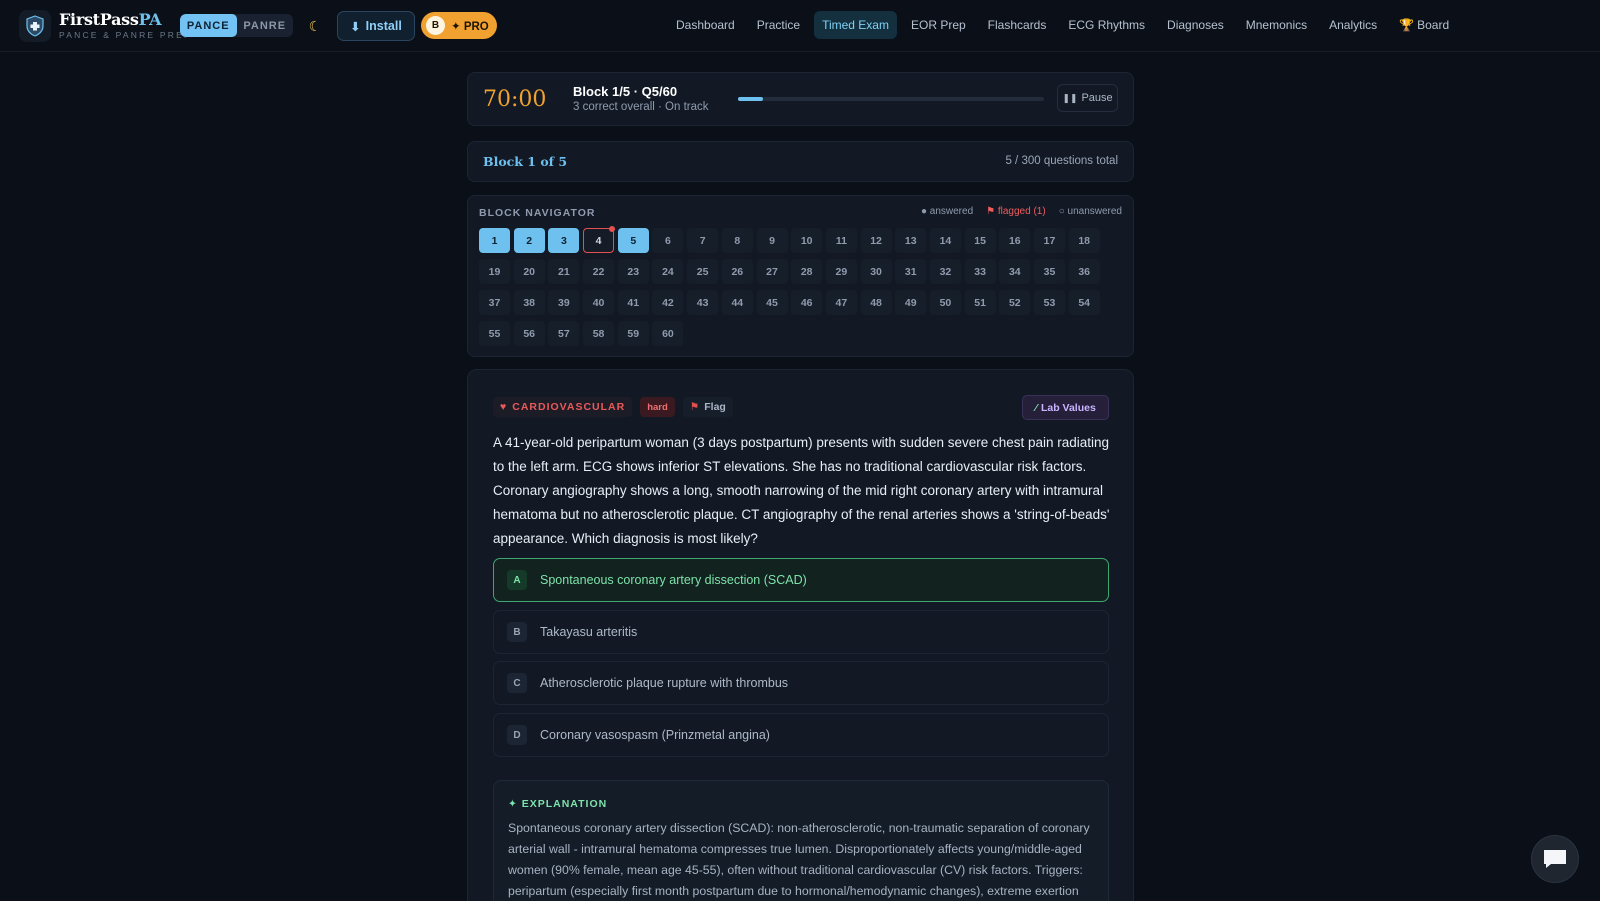  What do you see at coordinates (1015, 302) in the screenshot?
I see `question-nav-cell: 52` at bounding box center [1015, 302].